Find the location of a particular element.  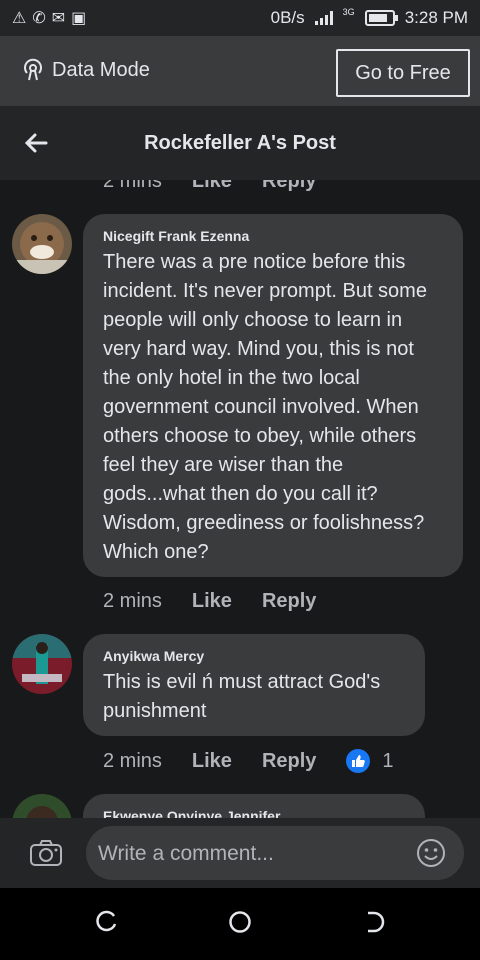

data-mode-indicator: Data Mode is located at coordinates (86, 70).